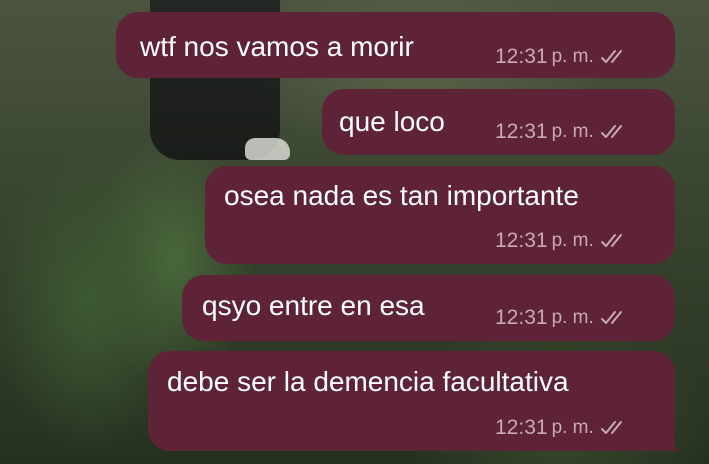 The width and height of the screenshot is (709, 464). I want to click on message-bubble: qsyo entre en esa 12:31 p. m., so click(428, 308).